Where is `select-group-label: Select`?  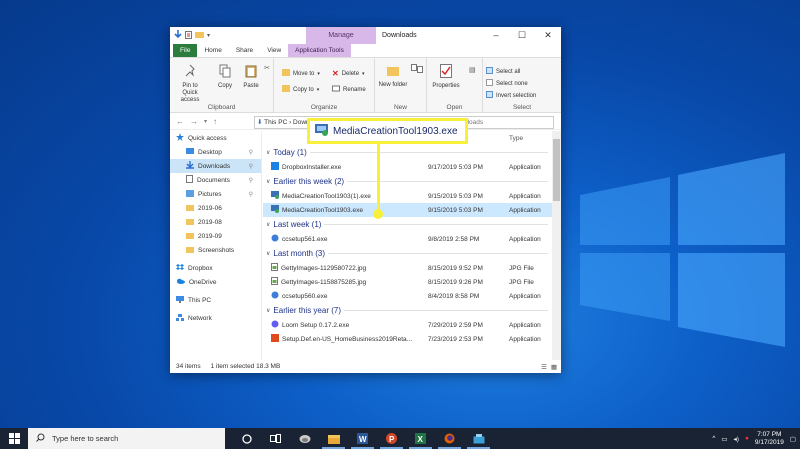
select-group-label: Select is located at coordinates (522, 107).